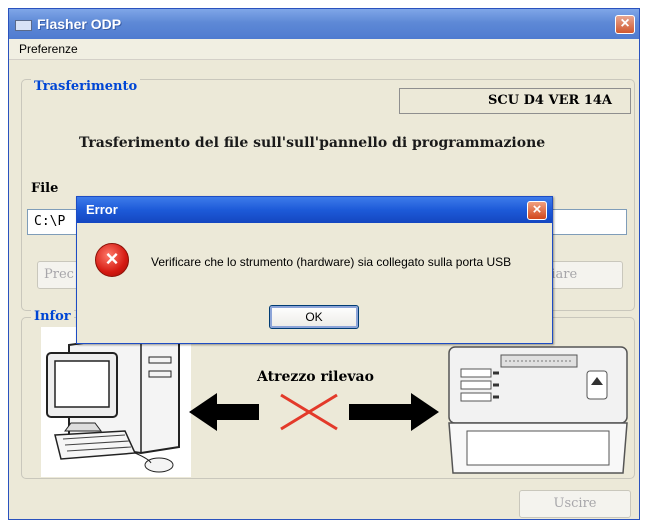 The width and height of the screenshot is (650, 526). I want to click on close-button: ×, so click(625, 24).